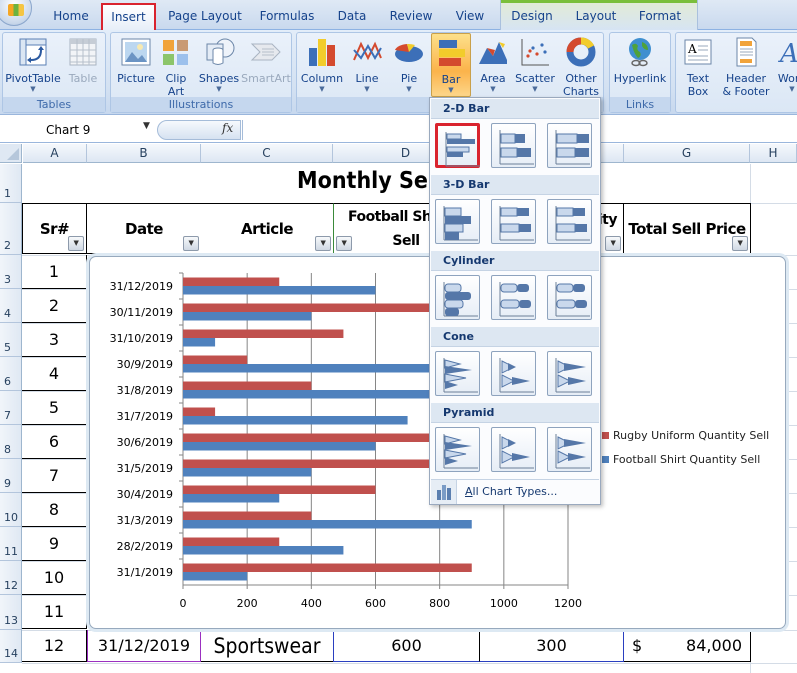 This screenshot has width=797, height=673. Describe the element at coordinates (660, 18) in the screenshot. I see `tab-format: Format` at that location.